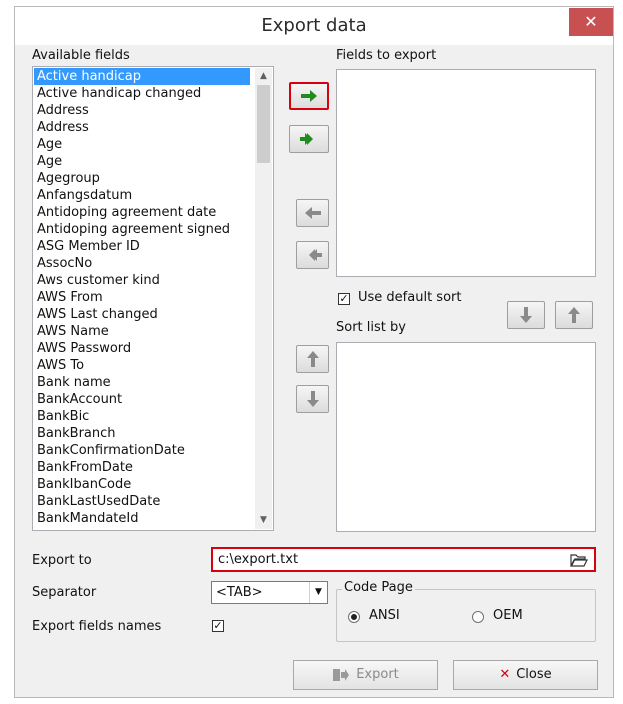 The image size is (623, 704). I want to click on arrow-right-icon, so click(309, 96).